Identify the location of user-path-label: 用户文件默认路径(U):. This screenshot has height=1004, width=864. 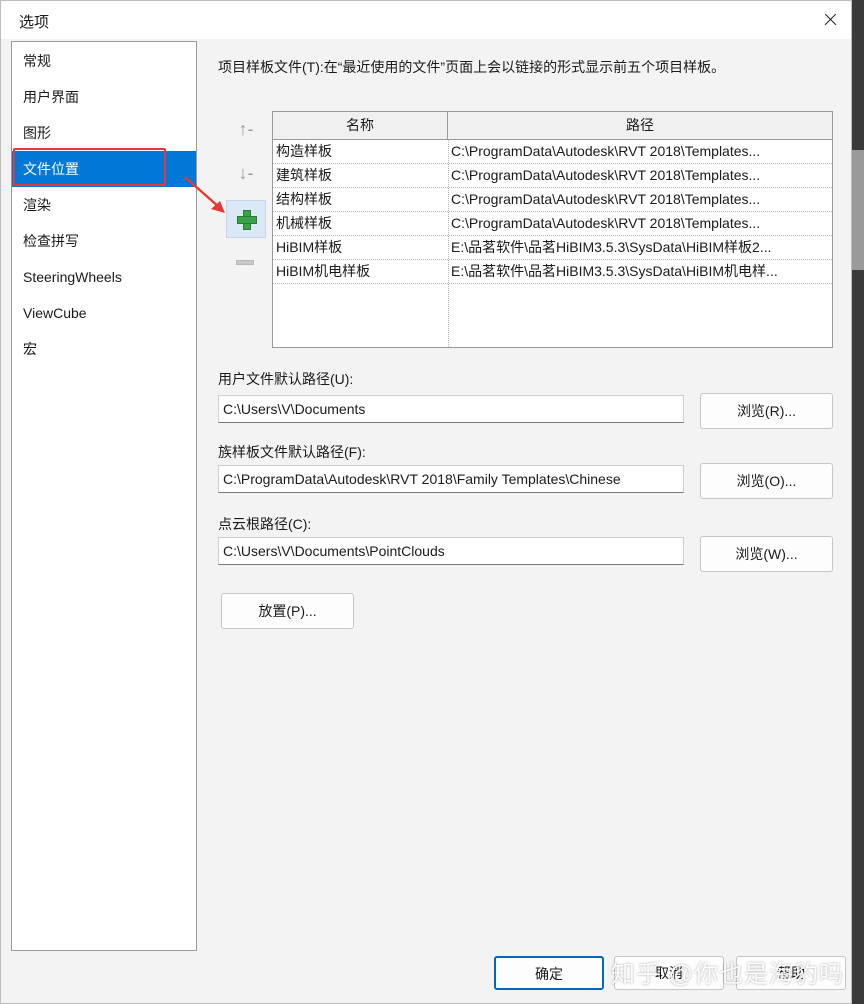
(286, 379).